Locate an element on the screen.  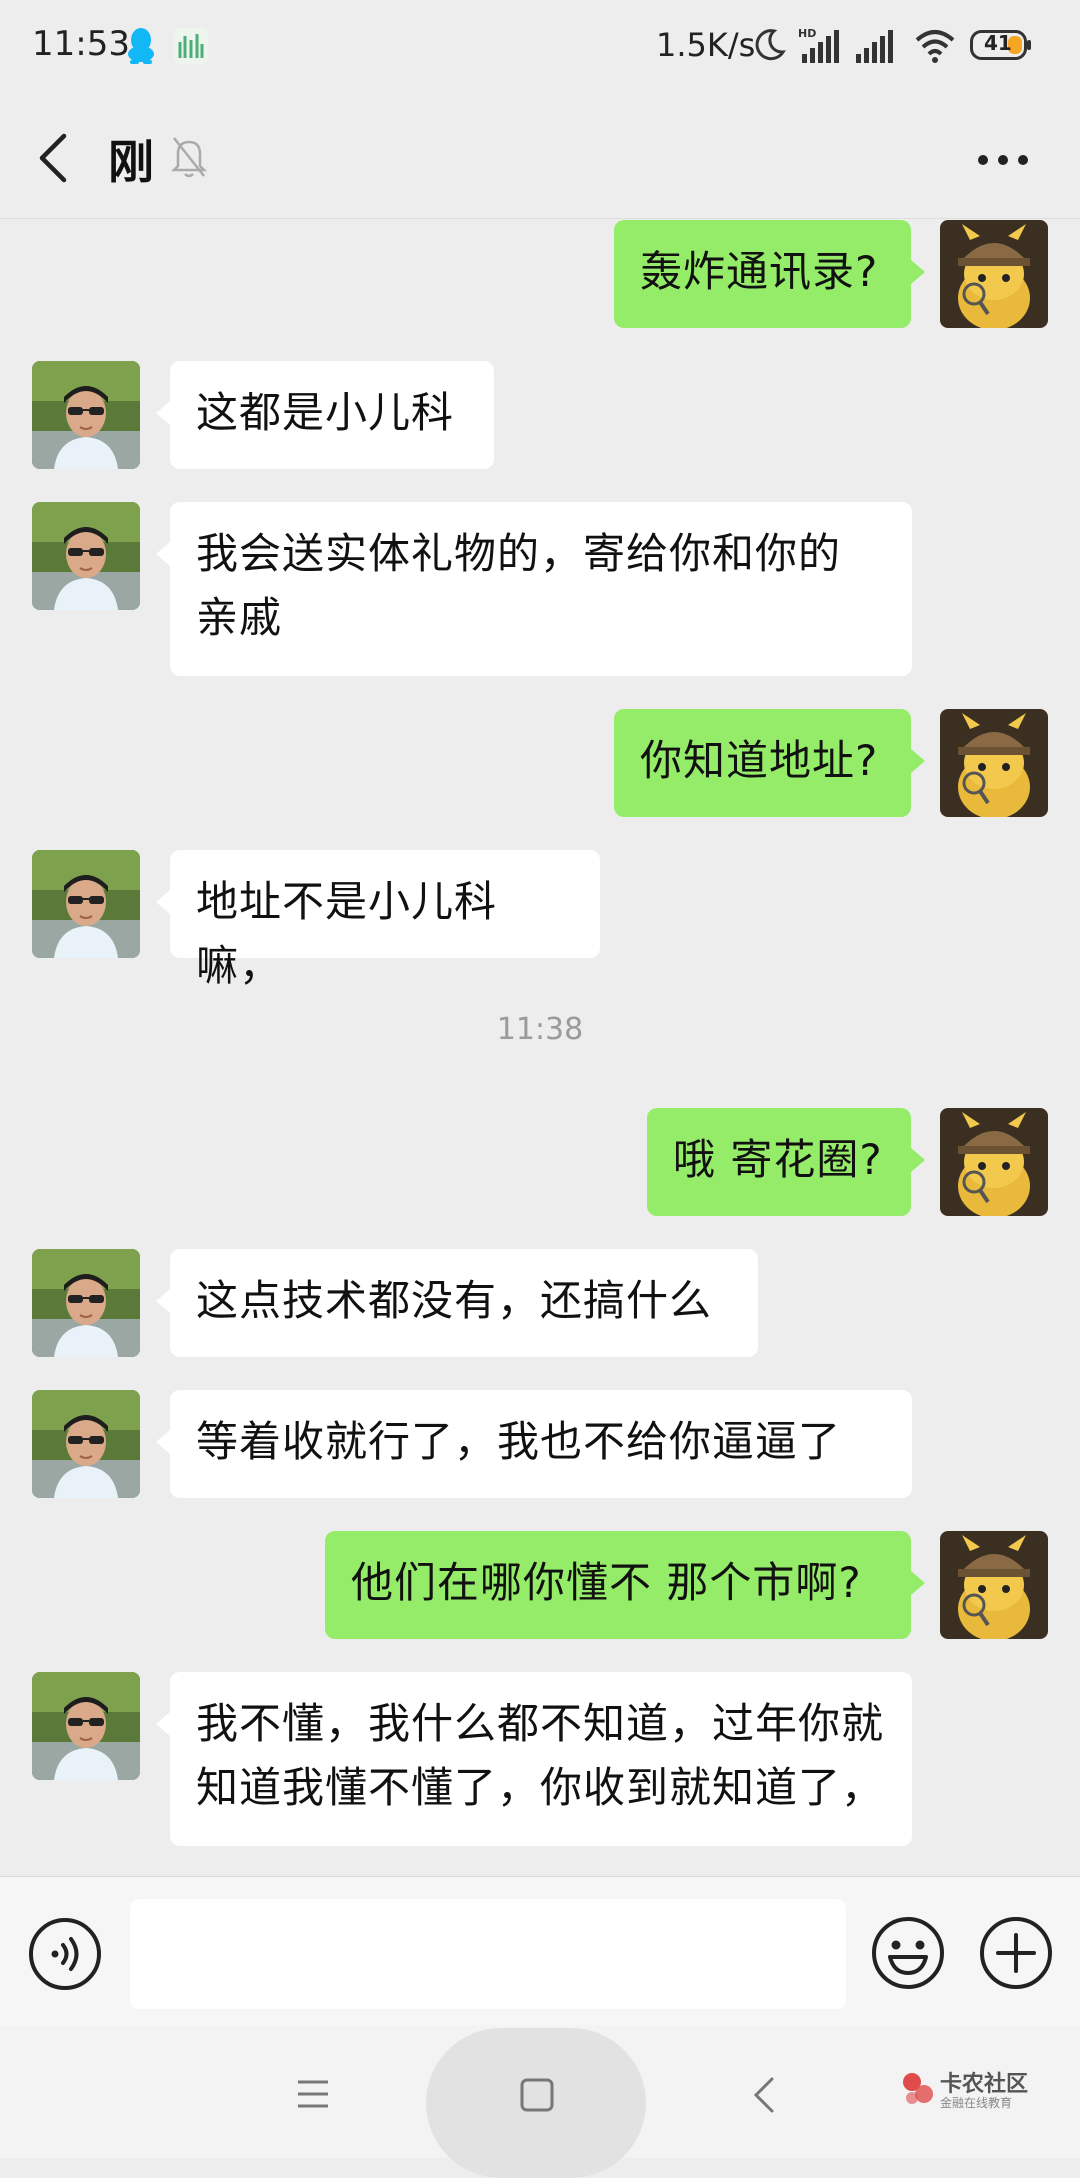
emoji-icon is located at coordinates (908, 1953).